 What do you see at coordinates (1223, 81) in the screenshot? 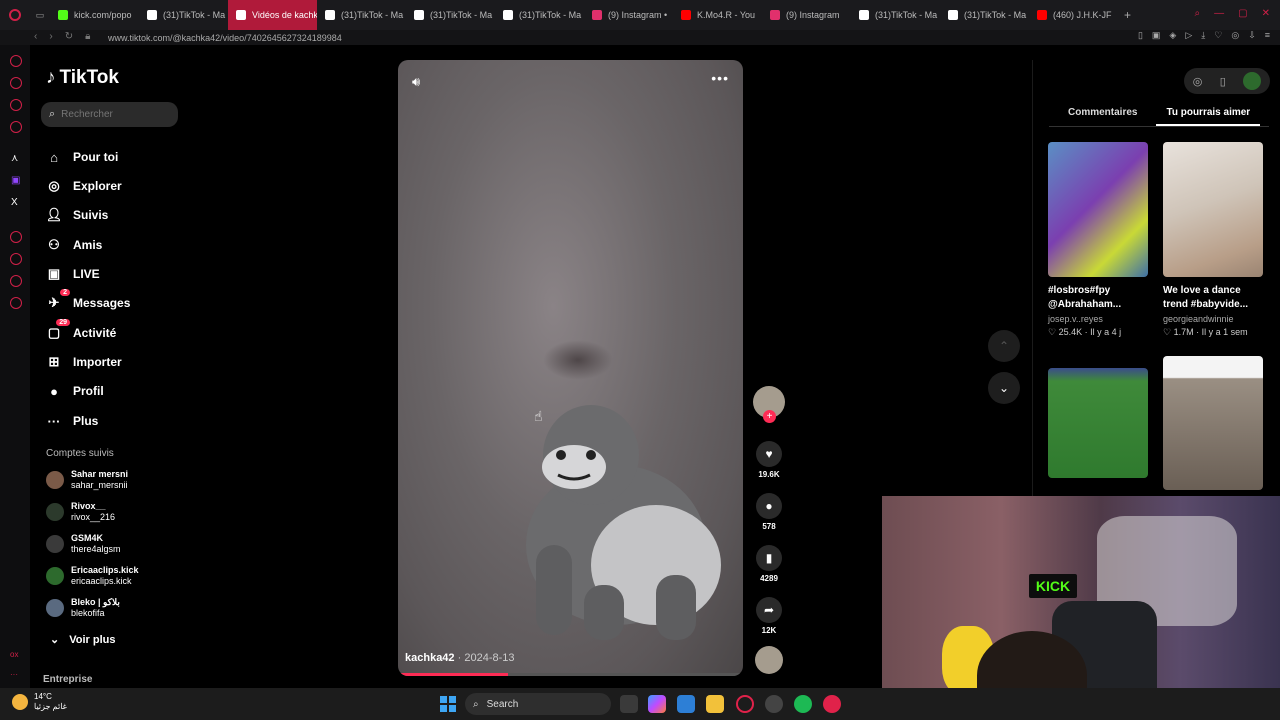
I see `device-icon: ▯` at bounding box center [1223, 81].